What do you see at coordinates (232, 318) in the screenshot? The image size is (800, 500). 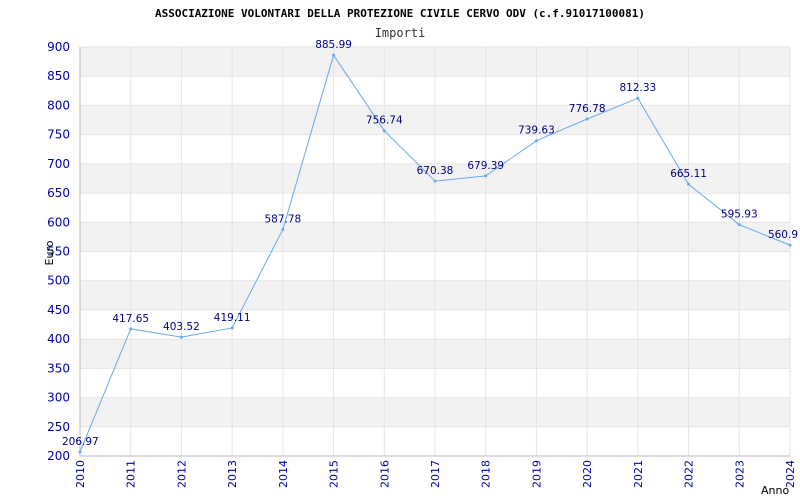 I see `data-label: 419.11` at bounding box center [232, 318].